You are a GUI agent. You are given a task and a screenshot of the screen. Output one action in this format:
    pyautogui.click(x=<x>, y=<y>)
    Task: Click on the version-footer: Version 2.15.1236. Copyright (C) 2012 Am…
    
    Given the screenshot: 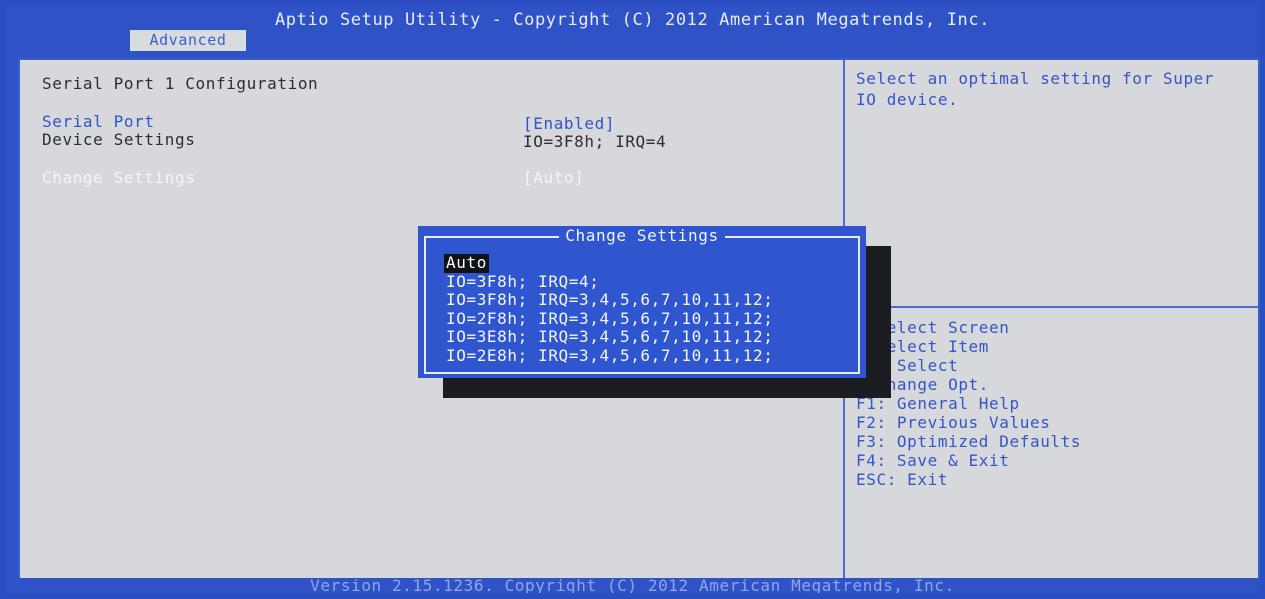 What is the action you would take?
    pyautogui.click(x=632, y=585)
    